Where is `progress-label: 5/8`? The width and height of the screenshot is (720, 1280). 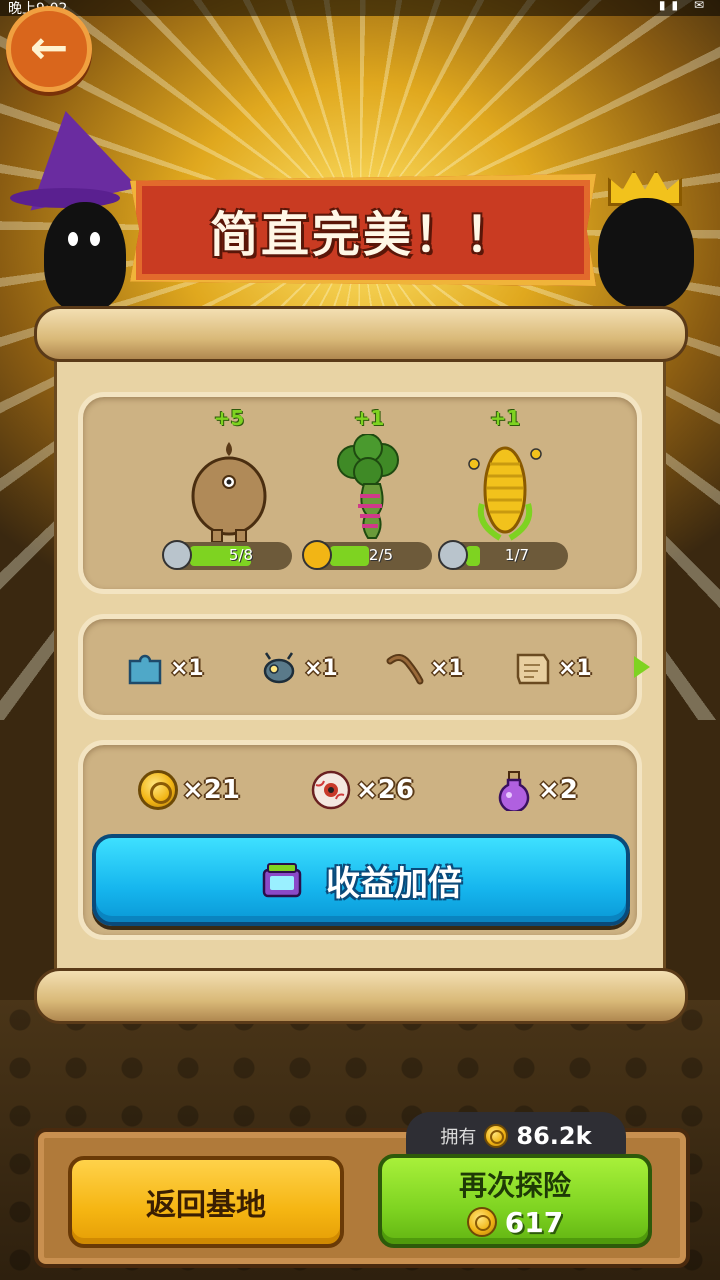
progress-label: 5/8 is located at coordinates (241, 555).